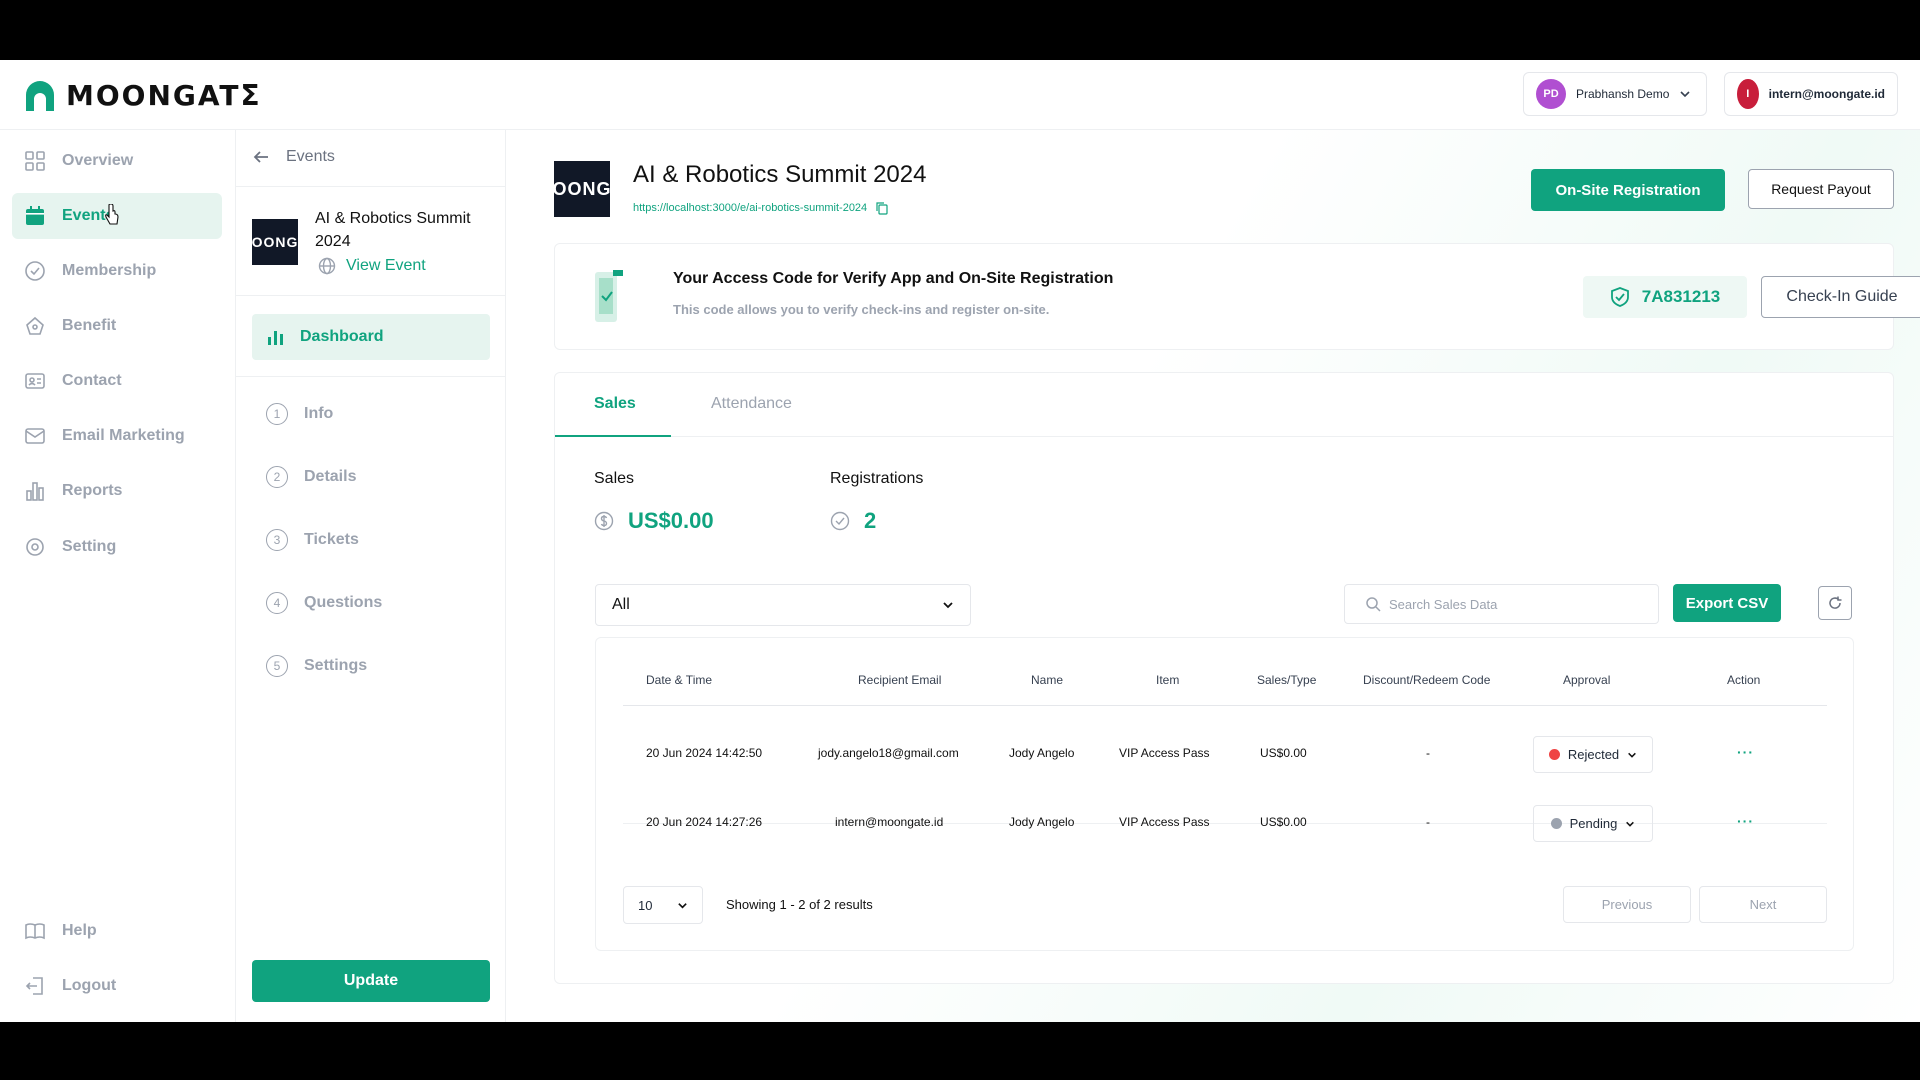  What do you see at coordinates (117, 436) in the screenshot?
I see `sidebar-item-email-marketing: Email Marketing` at bounding box center [117, 436].